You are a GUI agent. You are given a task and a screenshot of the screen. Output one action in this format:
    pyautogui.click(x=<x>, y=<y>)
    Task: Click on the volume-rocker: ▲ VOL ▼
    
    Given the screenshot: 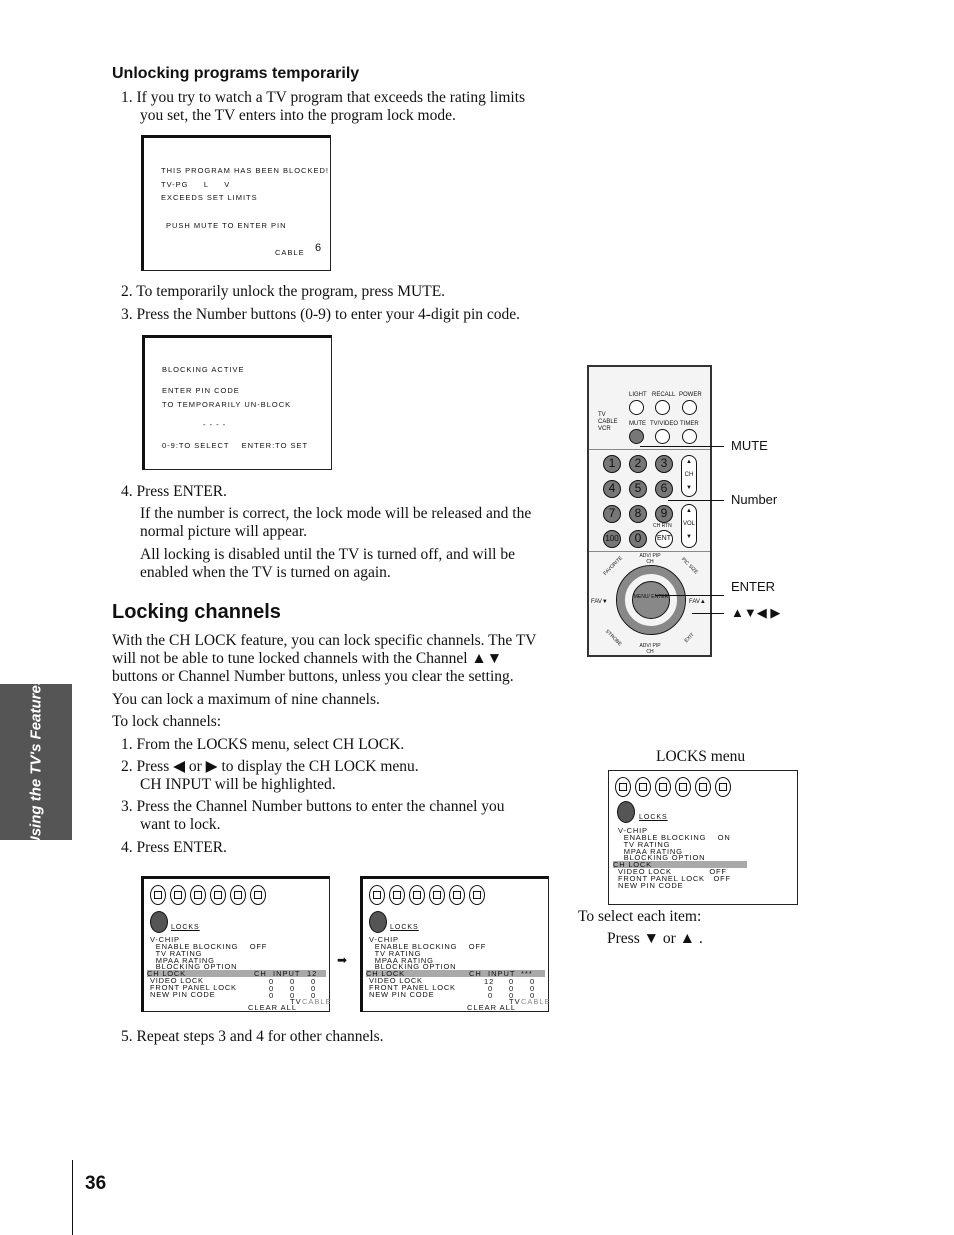 What is the action you would take?
    pyautogui.click(x=689, y=526)
    